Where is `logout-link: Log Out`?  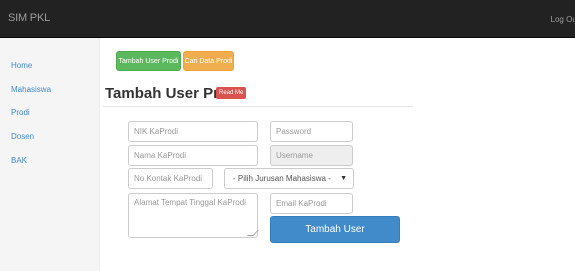
logout-link: Log Out is located at coordinates (563, 19).